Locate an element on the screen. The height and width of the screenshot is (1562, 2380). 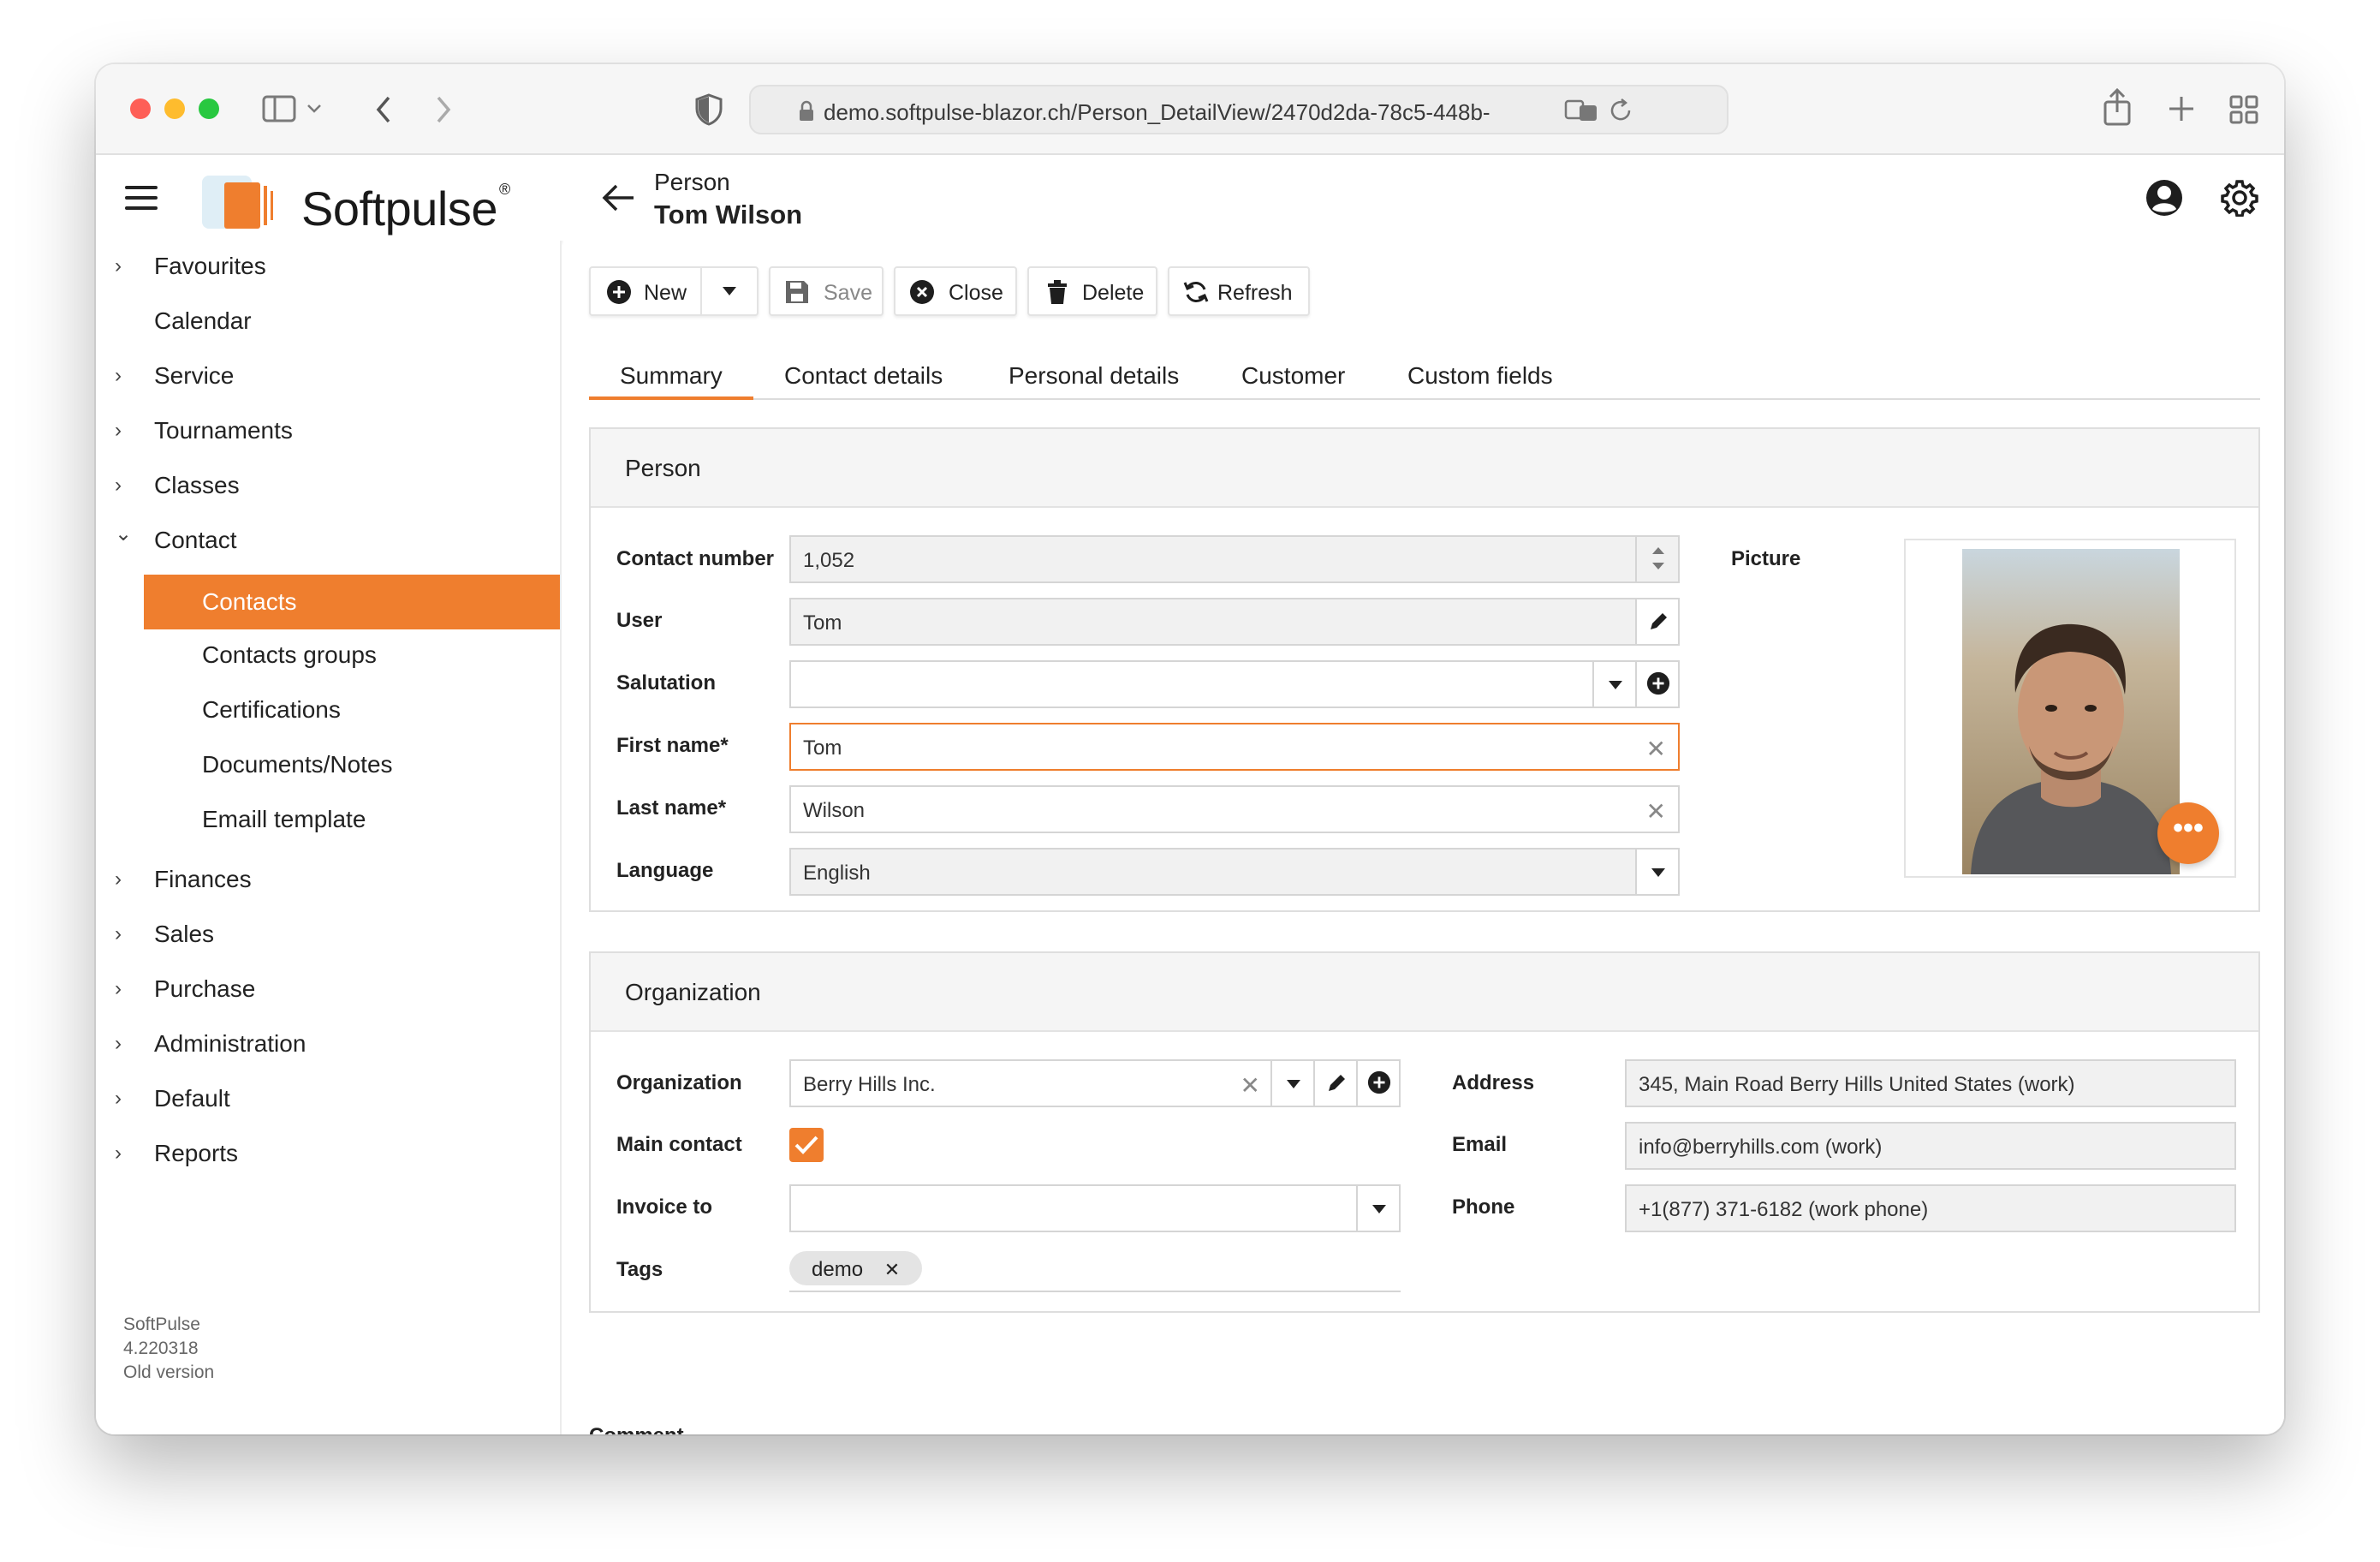
version-info: SoftPulse 4.220318 Old version is located at coordinates (168, 1349).